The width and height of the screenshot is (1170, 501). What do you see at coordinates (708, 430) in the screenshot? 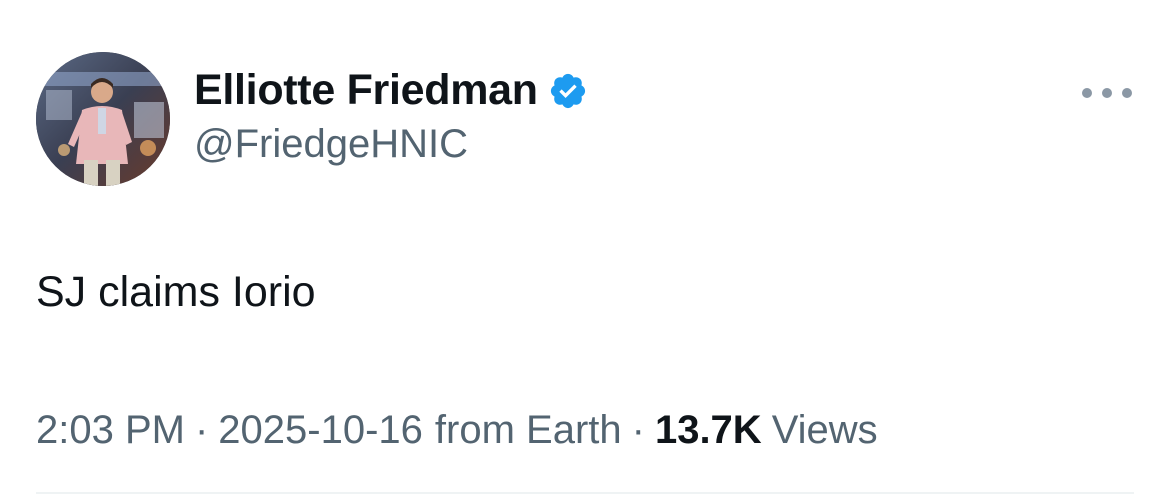
I see `views-count: 13.7K` at bounding box center [708, 430].